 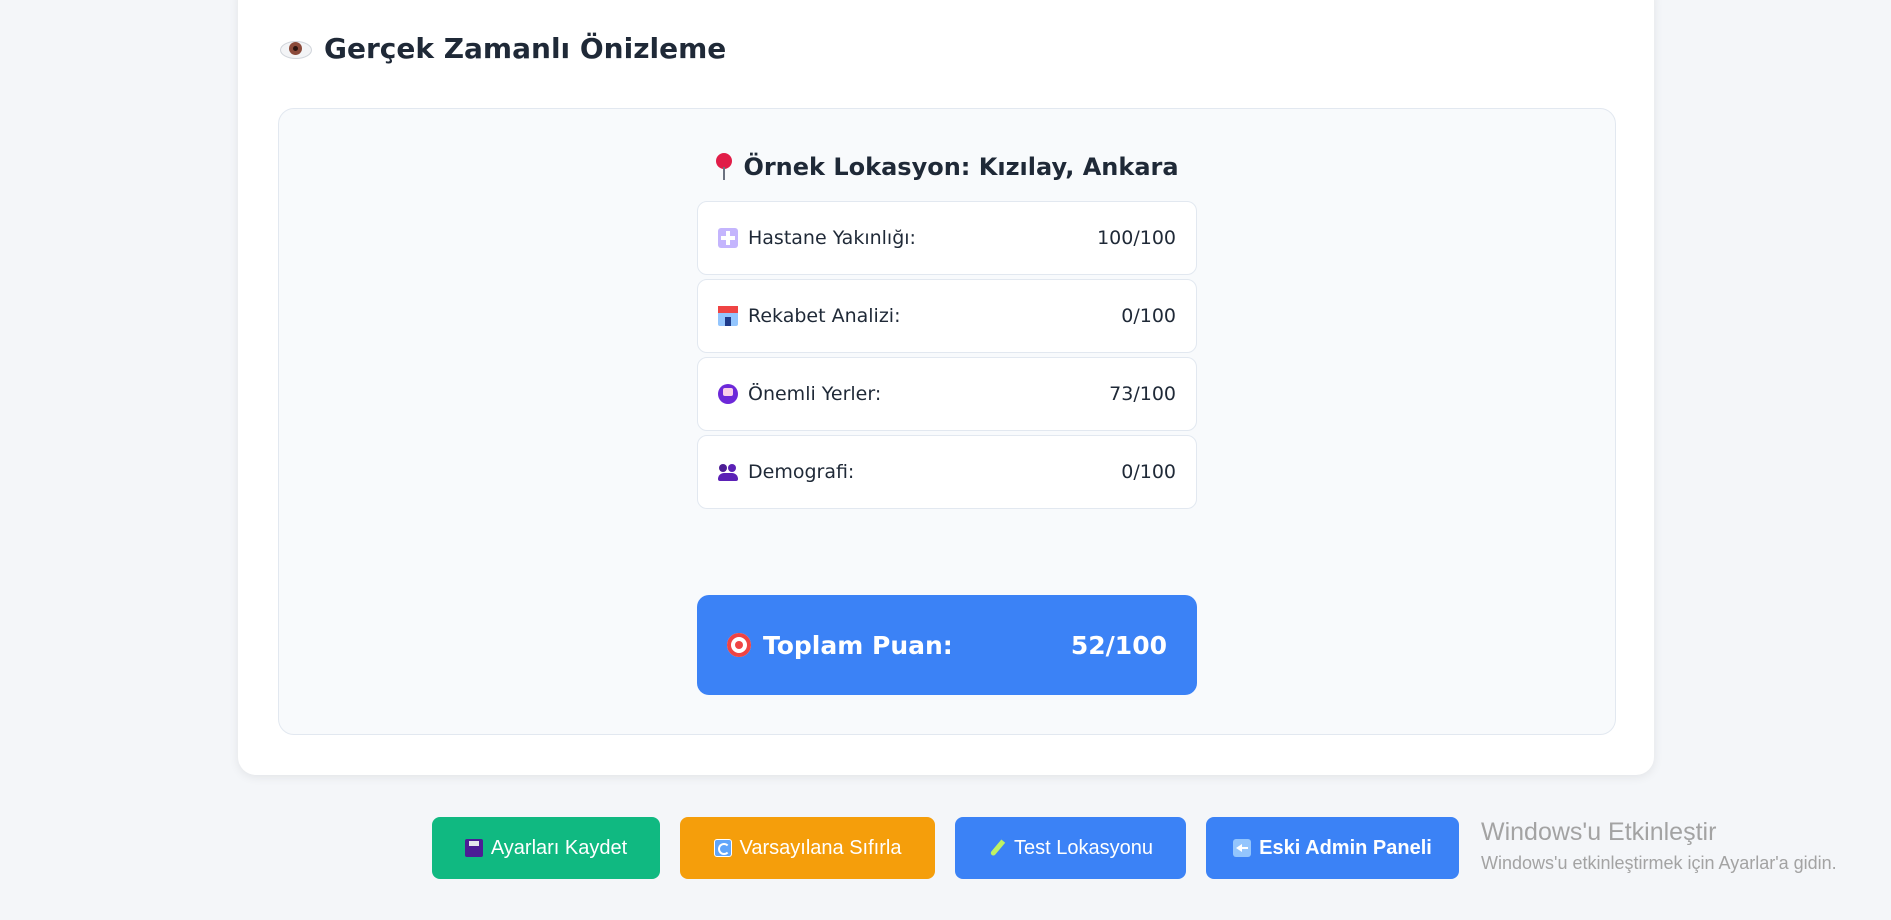 I want to click on reset-defaults-label: Varsayılana Sıfırla, so click(x=820, y=847).